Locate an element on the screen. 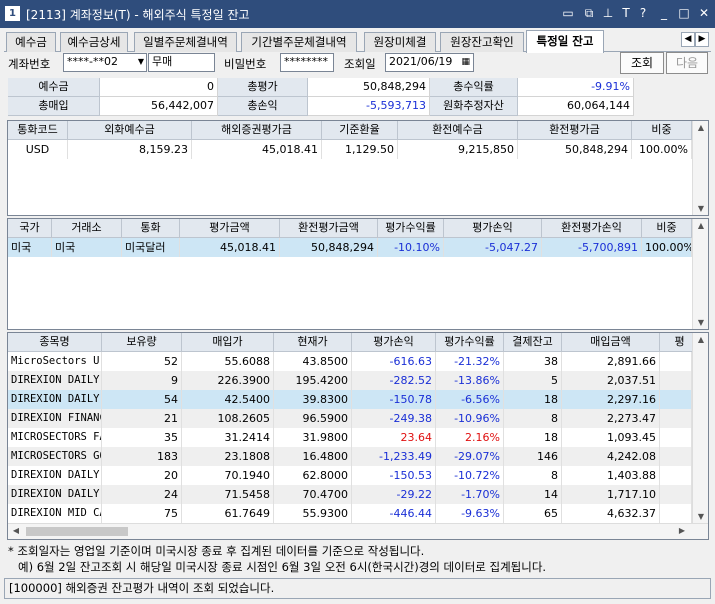 The image size is (715, 604). tab-next-icon: ▶ is located at coordinates (702, 39).